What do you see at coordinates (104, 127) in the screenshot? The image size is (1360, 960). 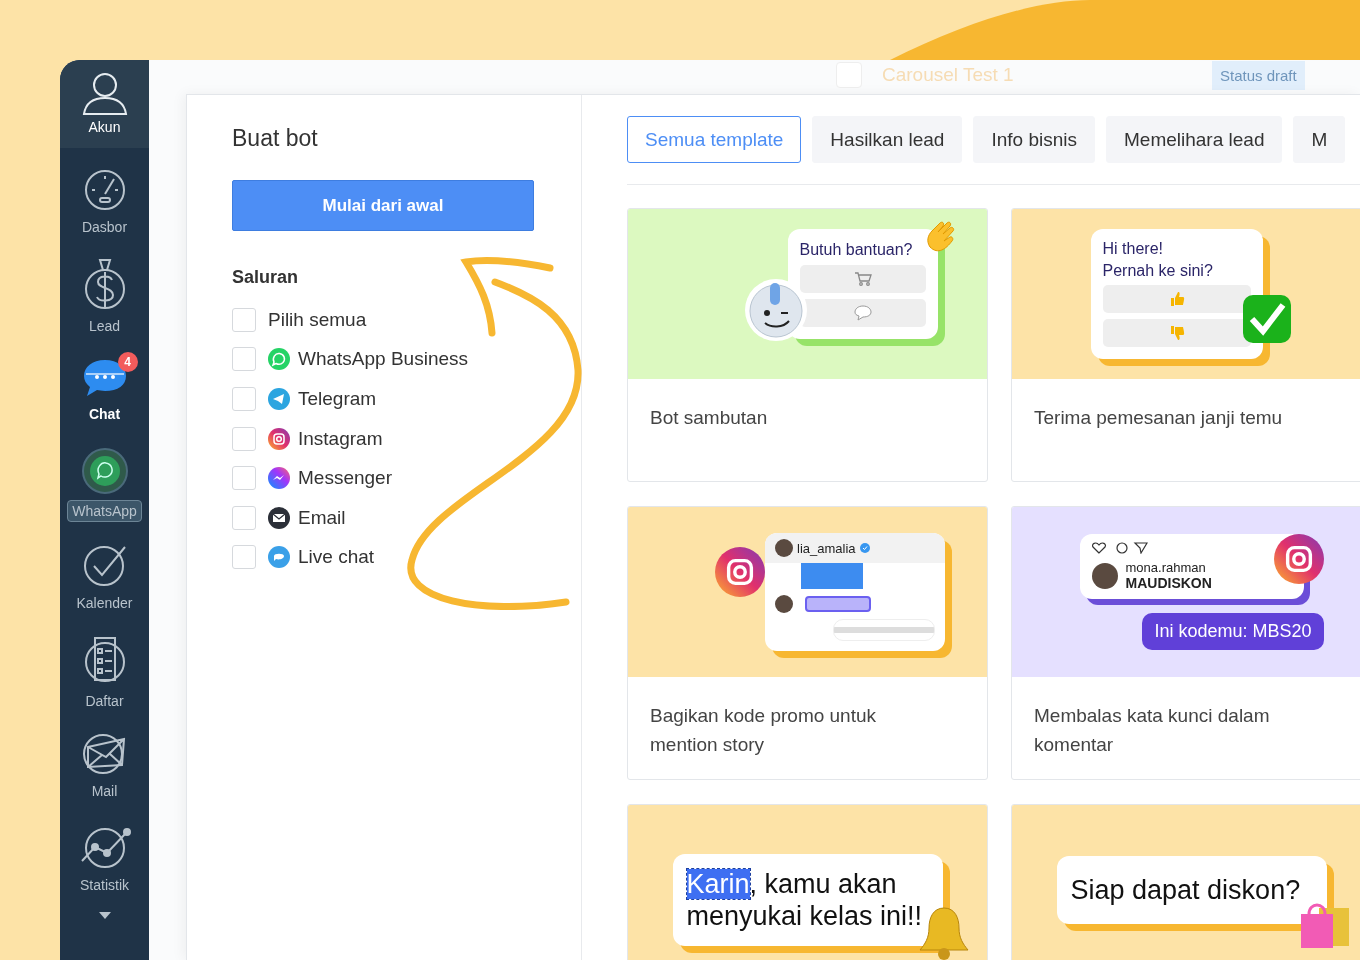 I see `sidebar-label: Akun` at bounding box center [104, 127].